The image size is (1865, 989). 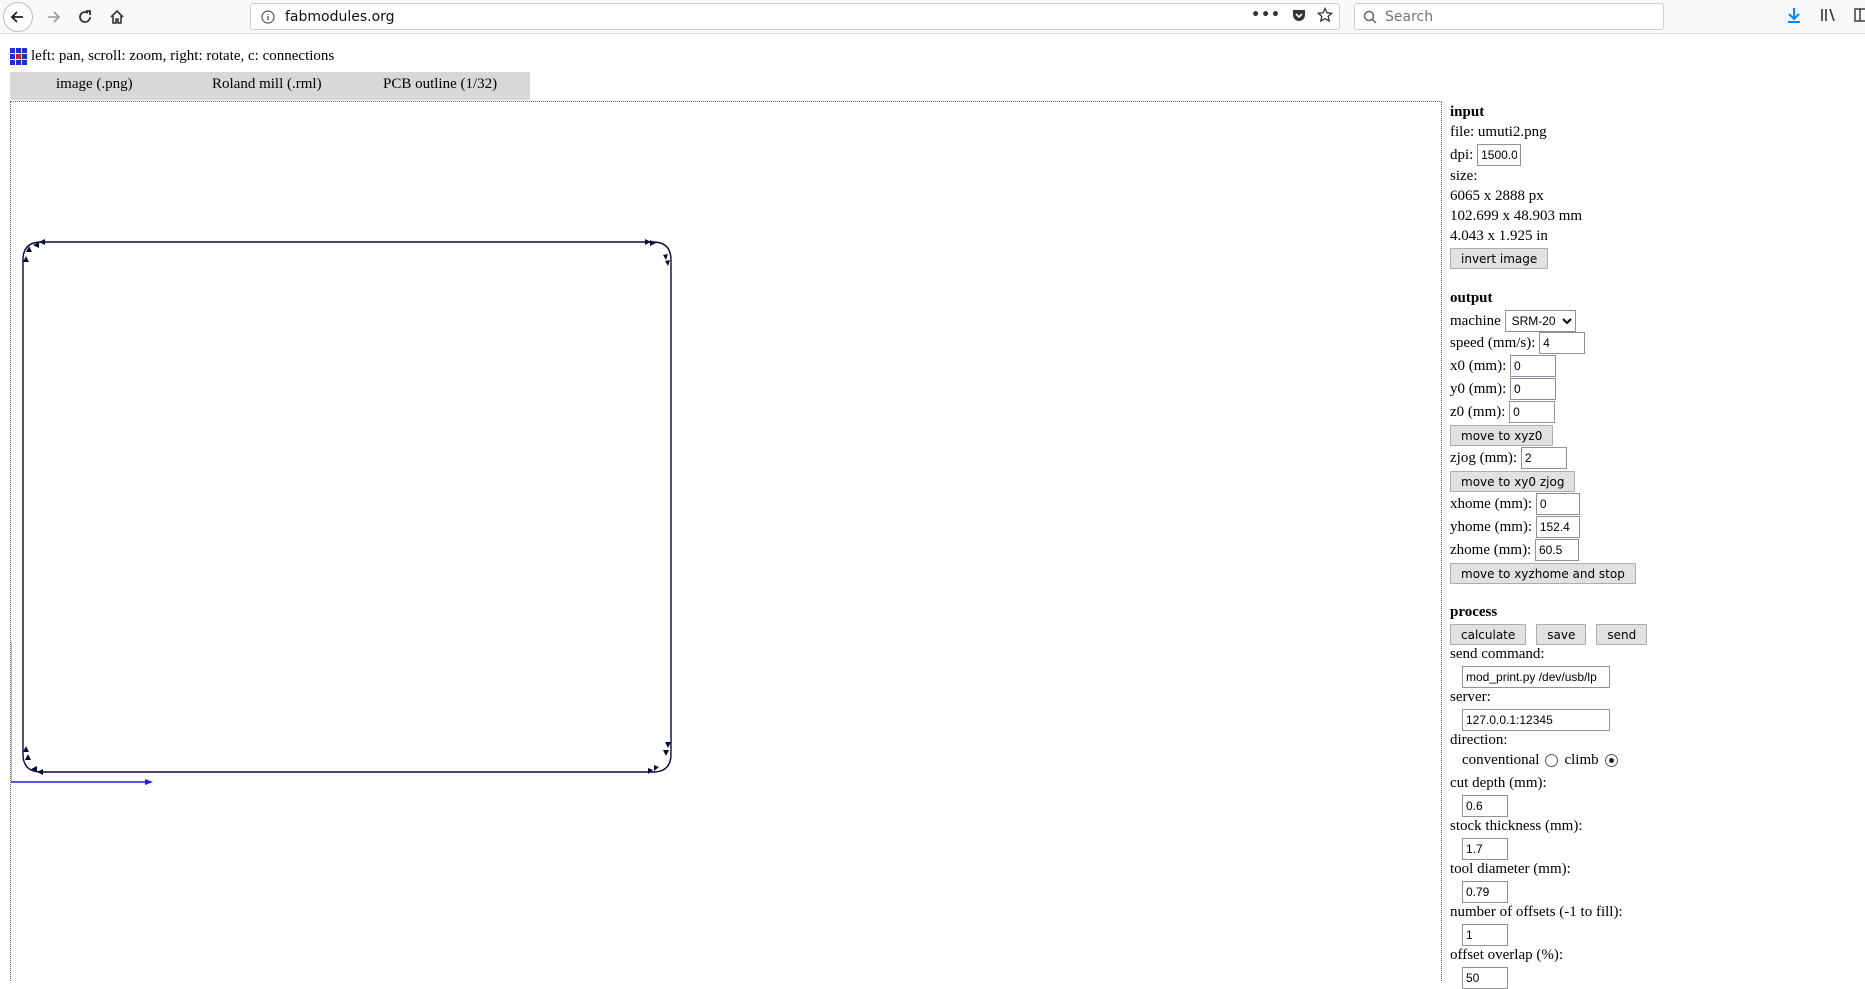 I want to click on send-command-input, so click(x=1536, y=677).